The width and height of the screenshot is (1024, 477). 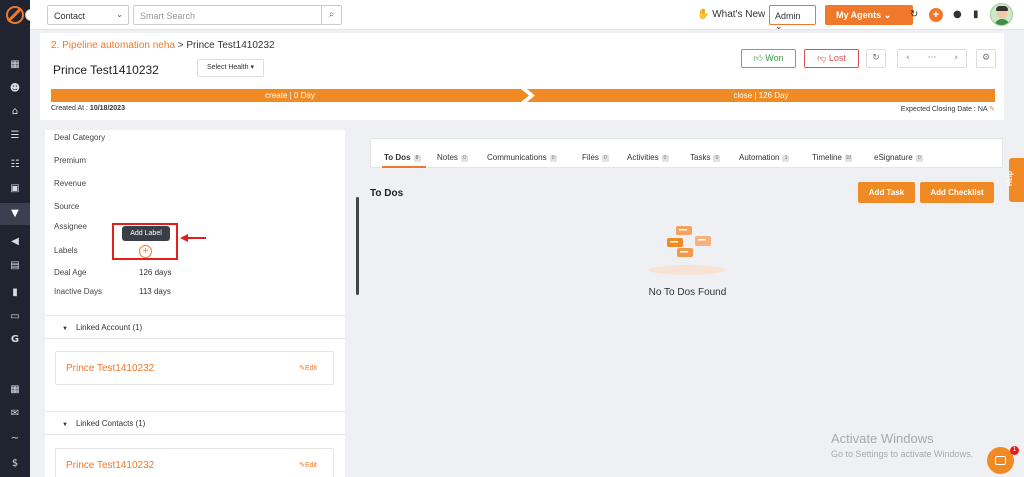 I want to click on mail-icon: ✉, so click(x=15, y=414).